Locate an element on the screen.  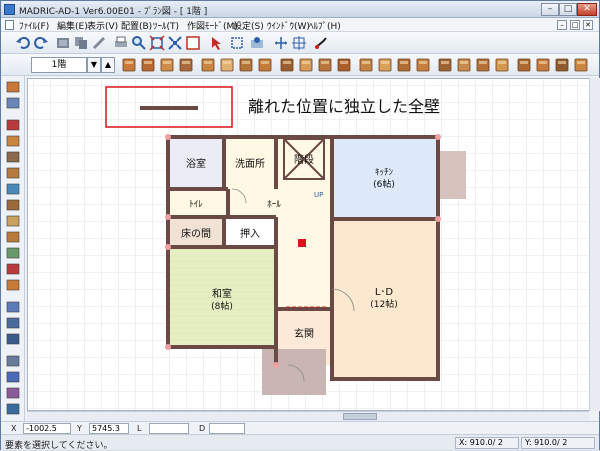
move-icon is located at coordinates (299, 43).